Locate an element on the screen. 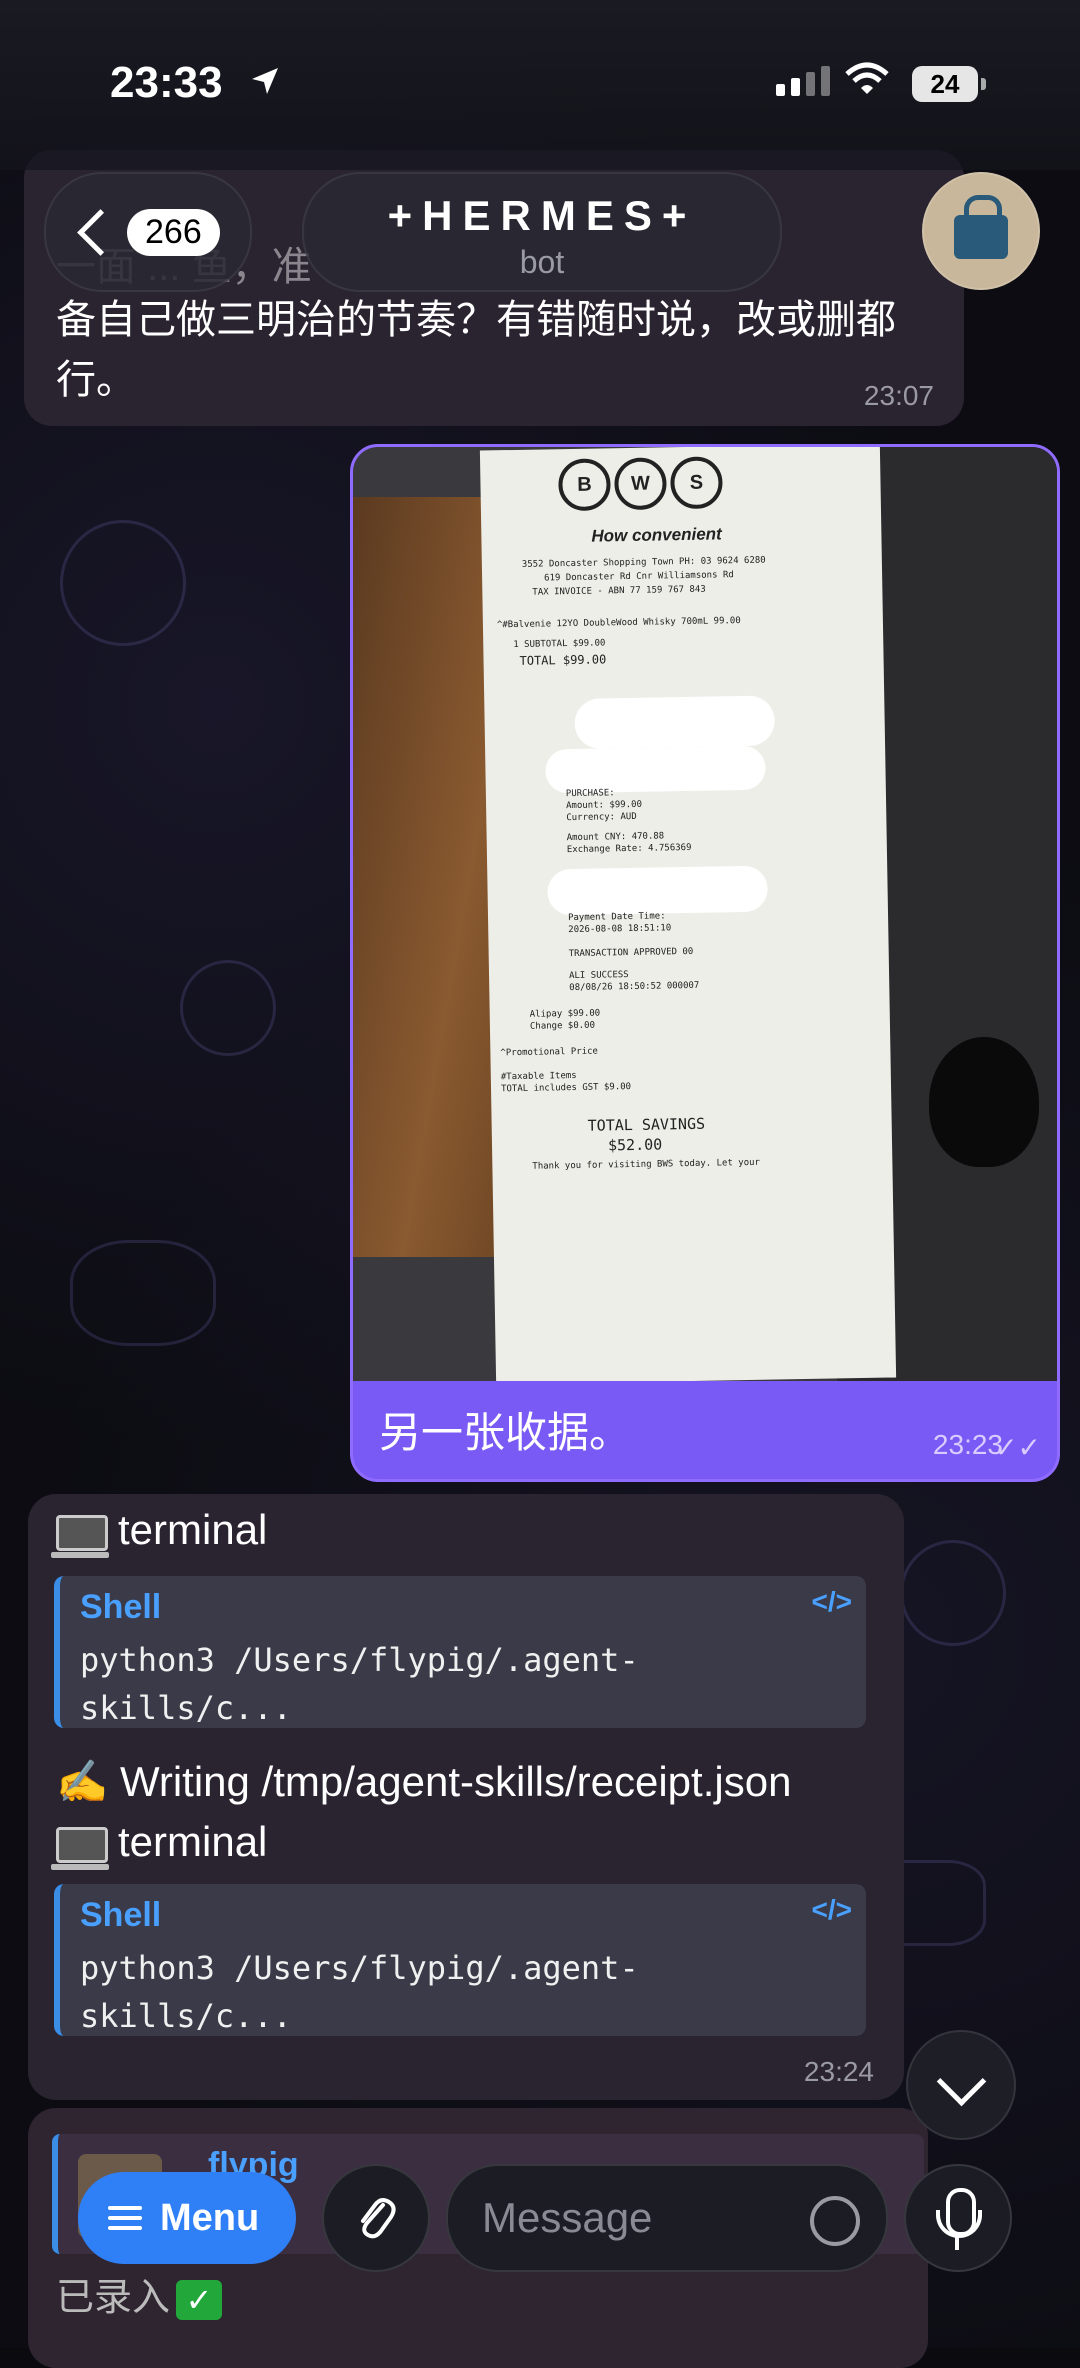 Image resolution: width=1080 pixels, height=2368 pixels. receipt-line: TAX INVOICE - ABN 77 159 767 843 is located at coordinates (619, 591).